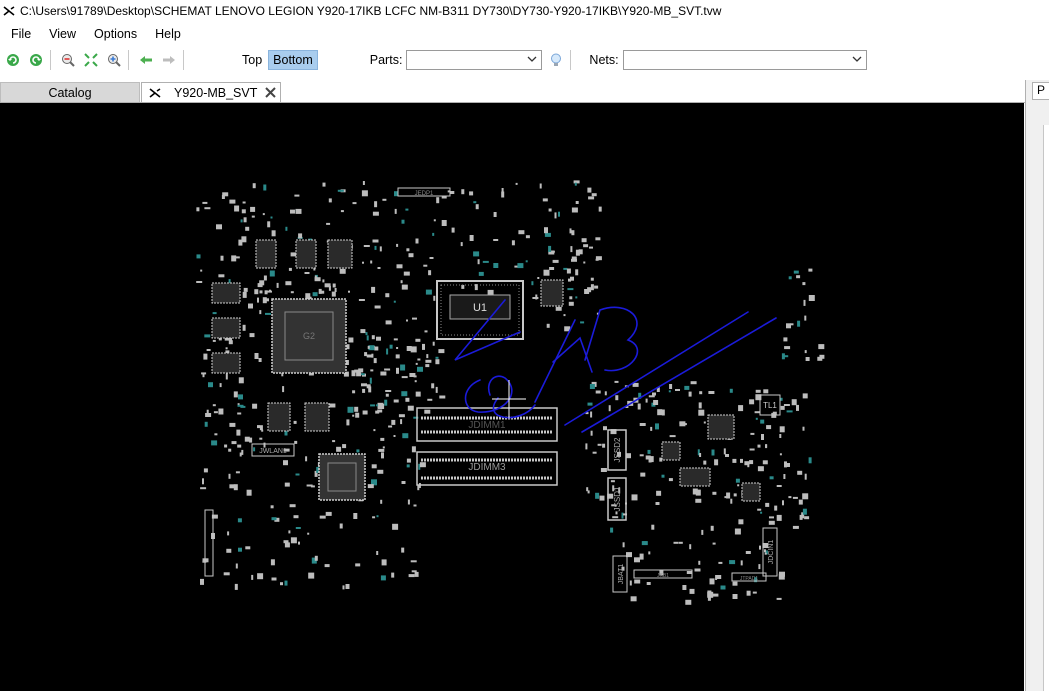 This screenshot has width=1049, height=694. What do you see at coordinates (309, 336) in the screenshot?
I see `gpu-g2: G2` at bounding box center [309, 336].